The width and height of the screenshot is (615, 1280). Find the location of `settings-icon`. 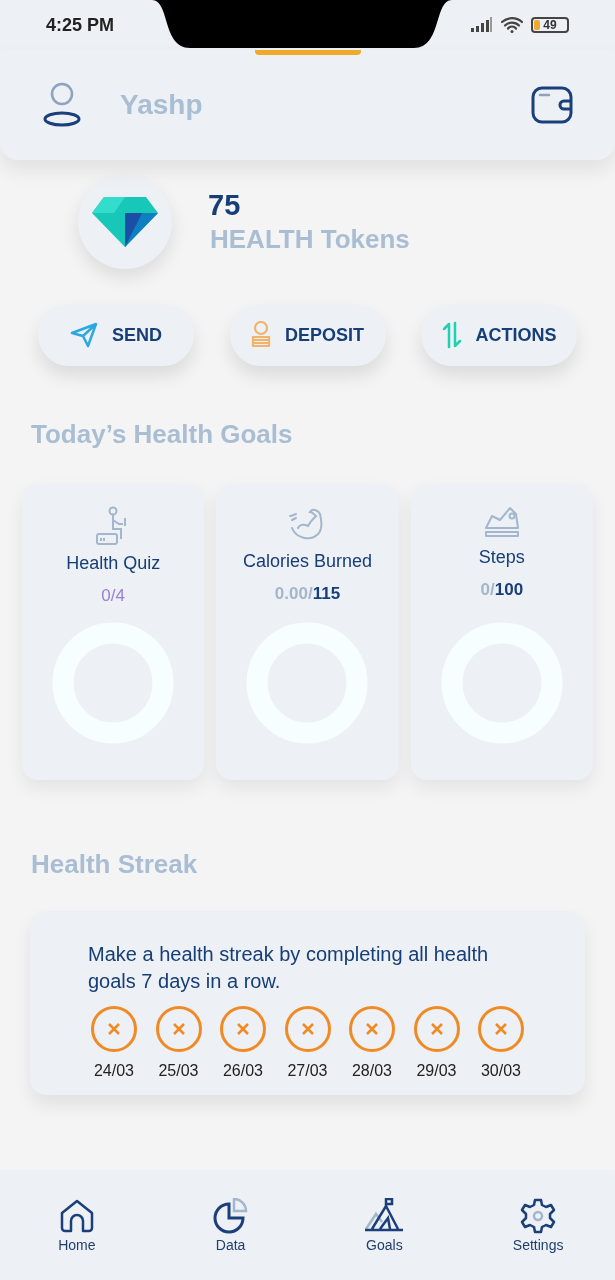

settings-icon is located at coordinates (538, 1216).